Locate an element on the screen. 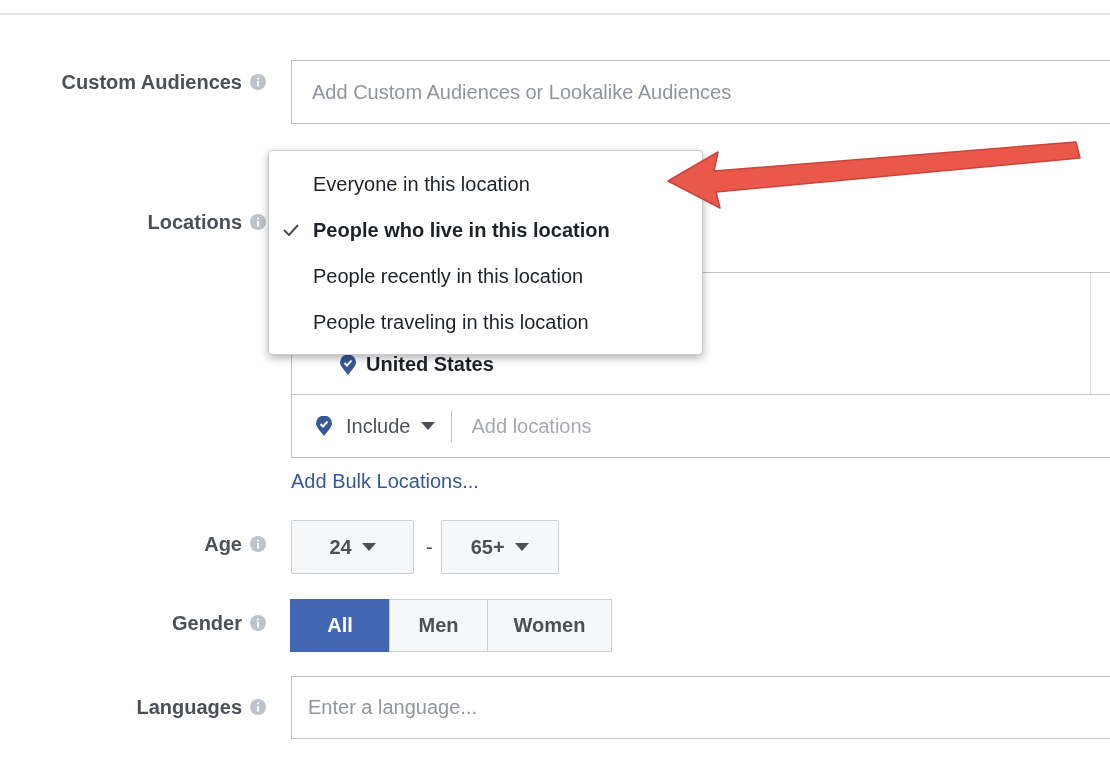  menu-item: People who live in this location is located at coordinates (443, 230).